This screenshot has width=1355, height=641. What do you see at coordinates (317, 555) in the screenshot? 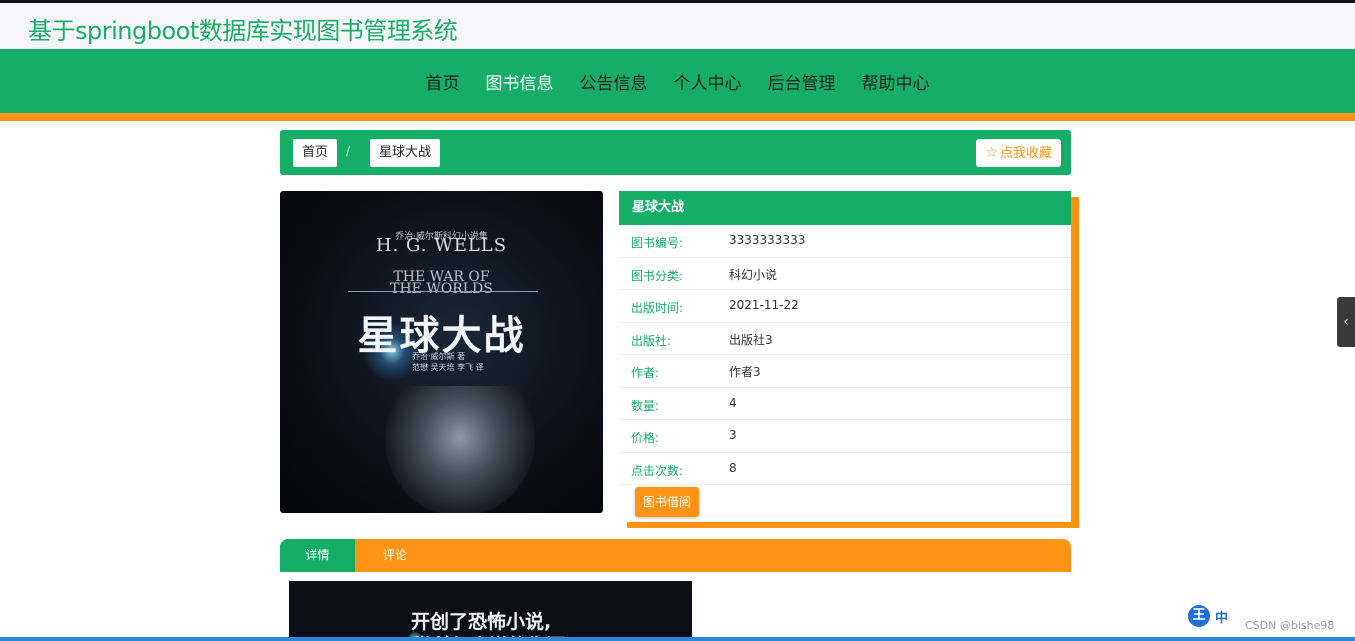
I see `tab-details: 详情` at bounding box center [317, 555].